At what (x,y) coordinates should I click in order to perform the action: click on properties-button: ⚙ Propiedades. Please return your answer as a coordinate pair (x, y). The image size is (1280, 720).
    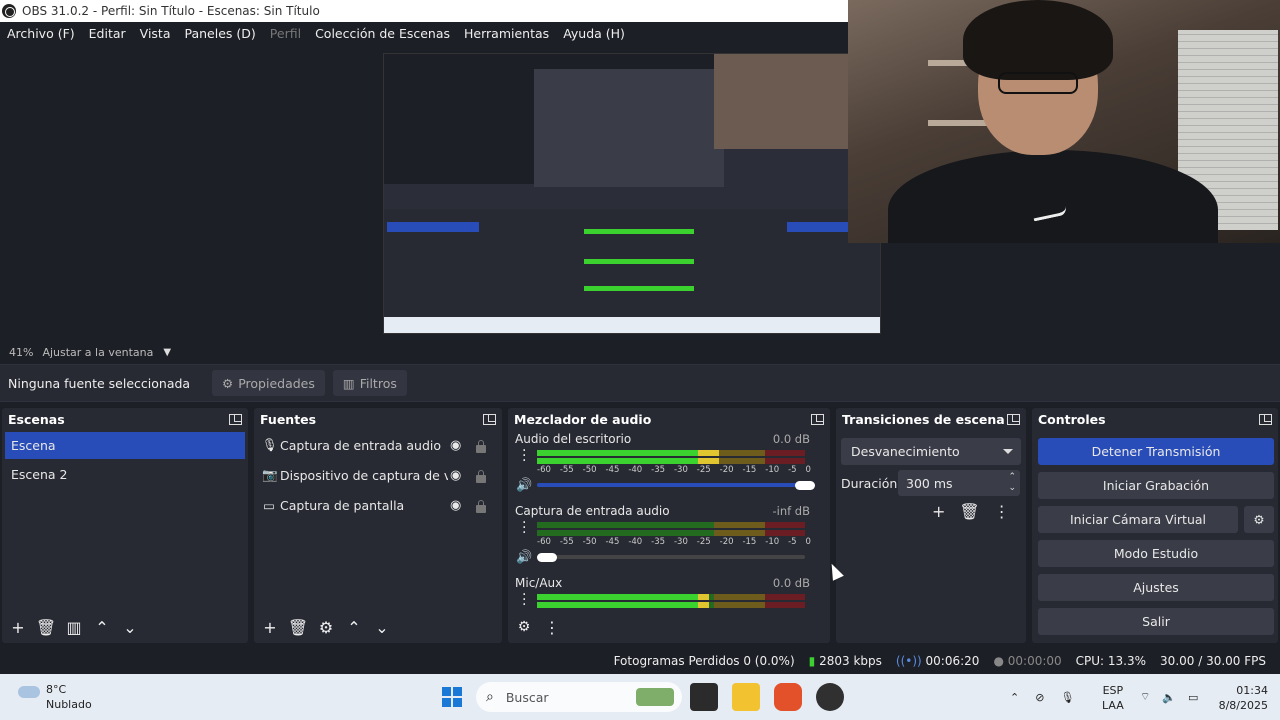
    Looking at the image, I should click on (268, 383).